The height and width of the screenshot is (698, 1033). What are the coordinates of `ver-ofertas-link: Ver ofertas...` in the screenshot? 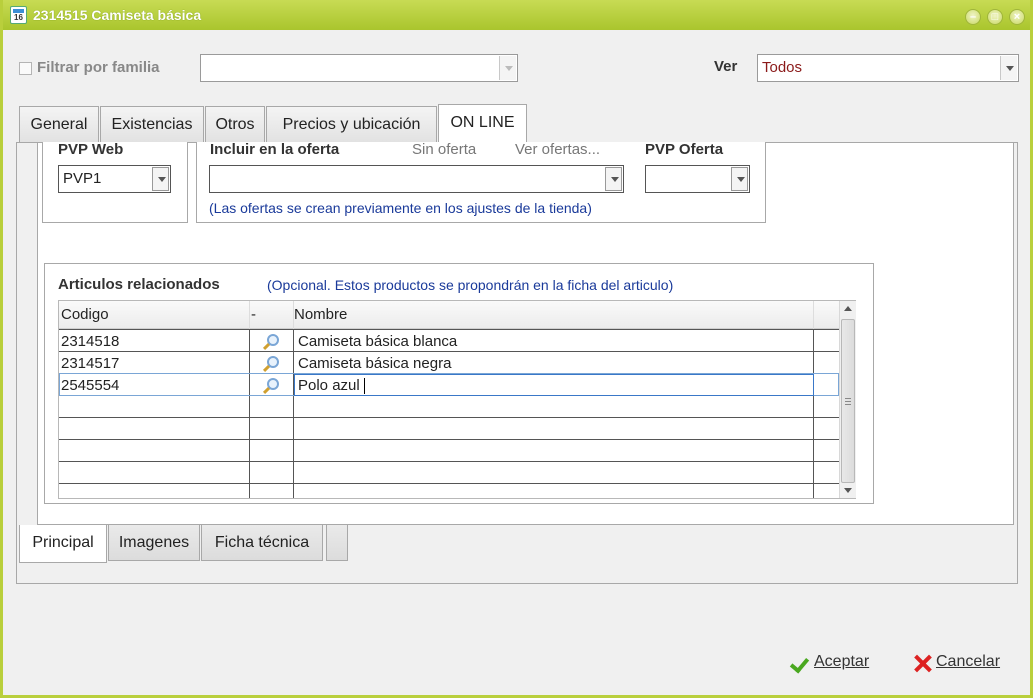 It's located at (557, 149).